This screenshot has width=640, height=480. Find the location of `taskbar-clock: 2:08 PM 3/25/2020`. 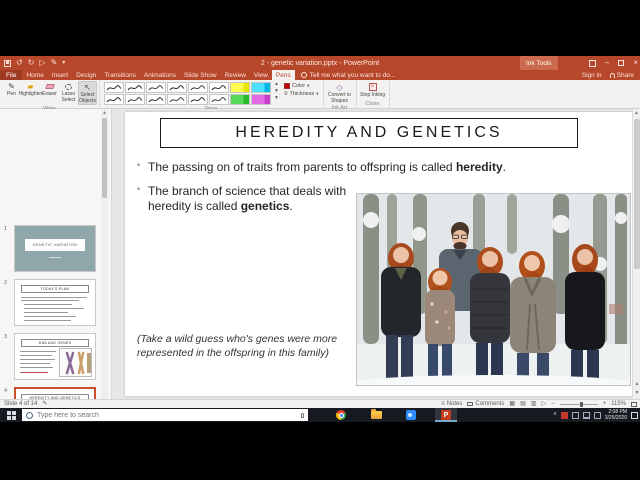

taskbar-clock: 2:08 PM 3/25/2020 is located at coordinates (616, 415).